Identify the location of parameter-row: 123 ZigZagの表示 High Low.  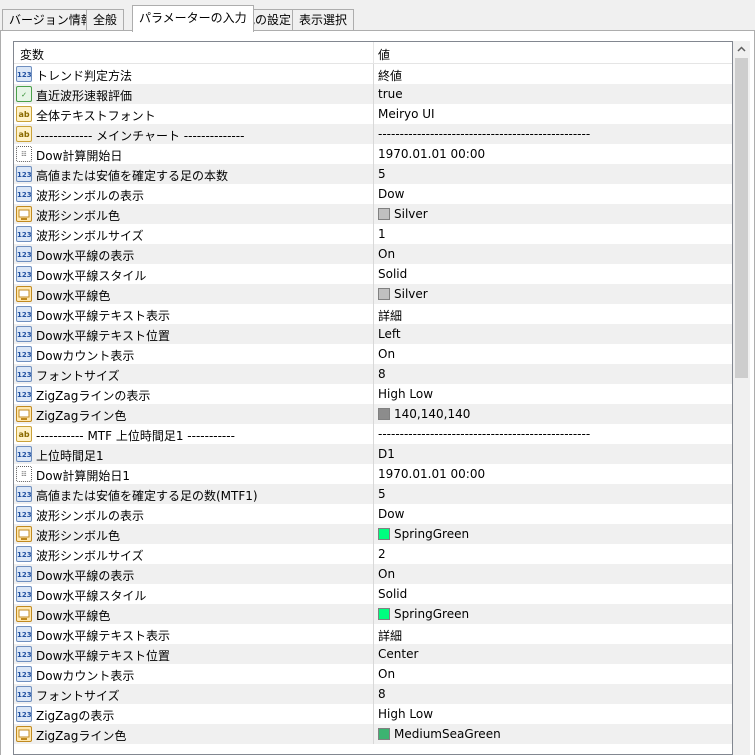
(373, 714).